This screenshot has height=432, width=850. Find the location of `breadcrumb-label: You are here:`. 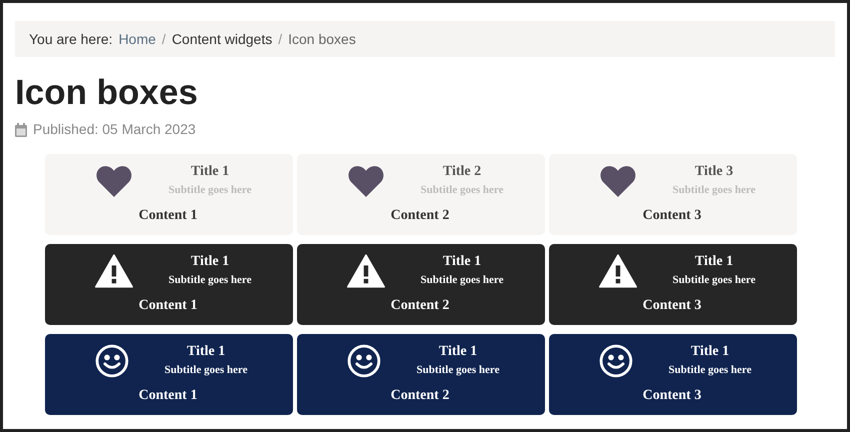

breadcrumb-label: You are here: is located at coordinates (71, 39).